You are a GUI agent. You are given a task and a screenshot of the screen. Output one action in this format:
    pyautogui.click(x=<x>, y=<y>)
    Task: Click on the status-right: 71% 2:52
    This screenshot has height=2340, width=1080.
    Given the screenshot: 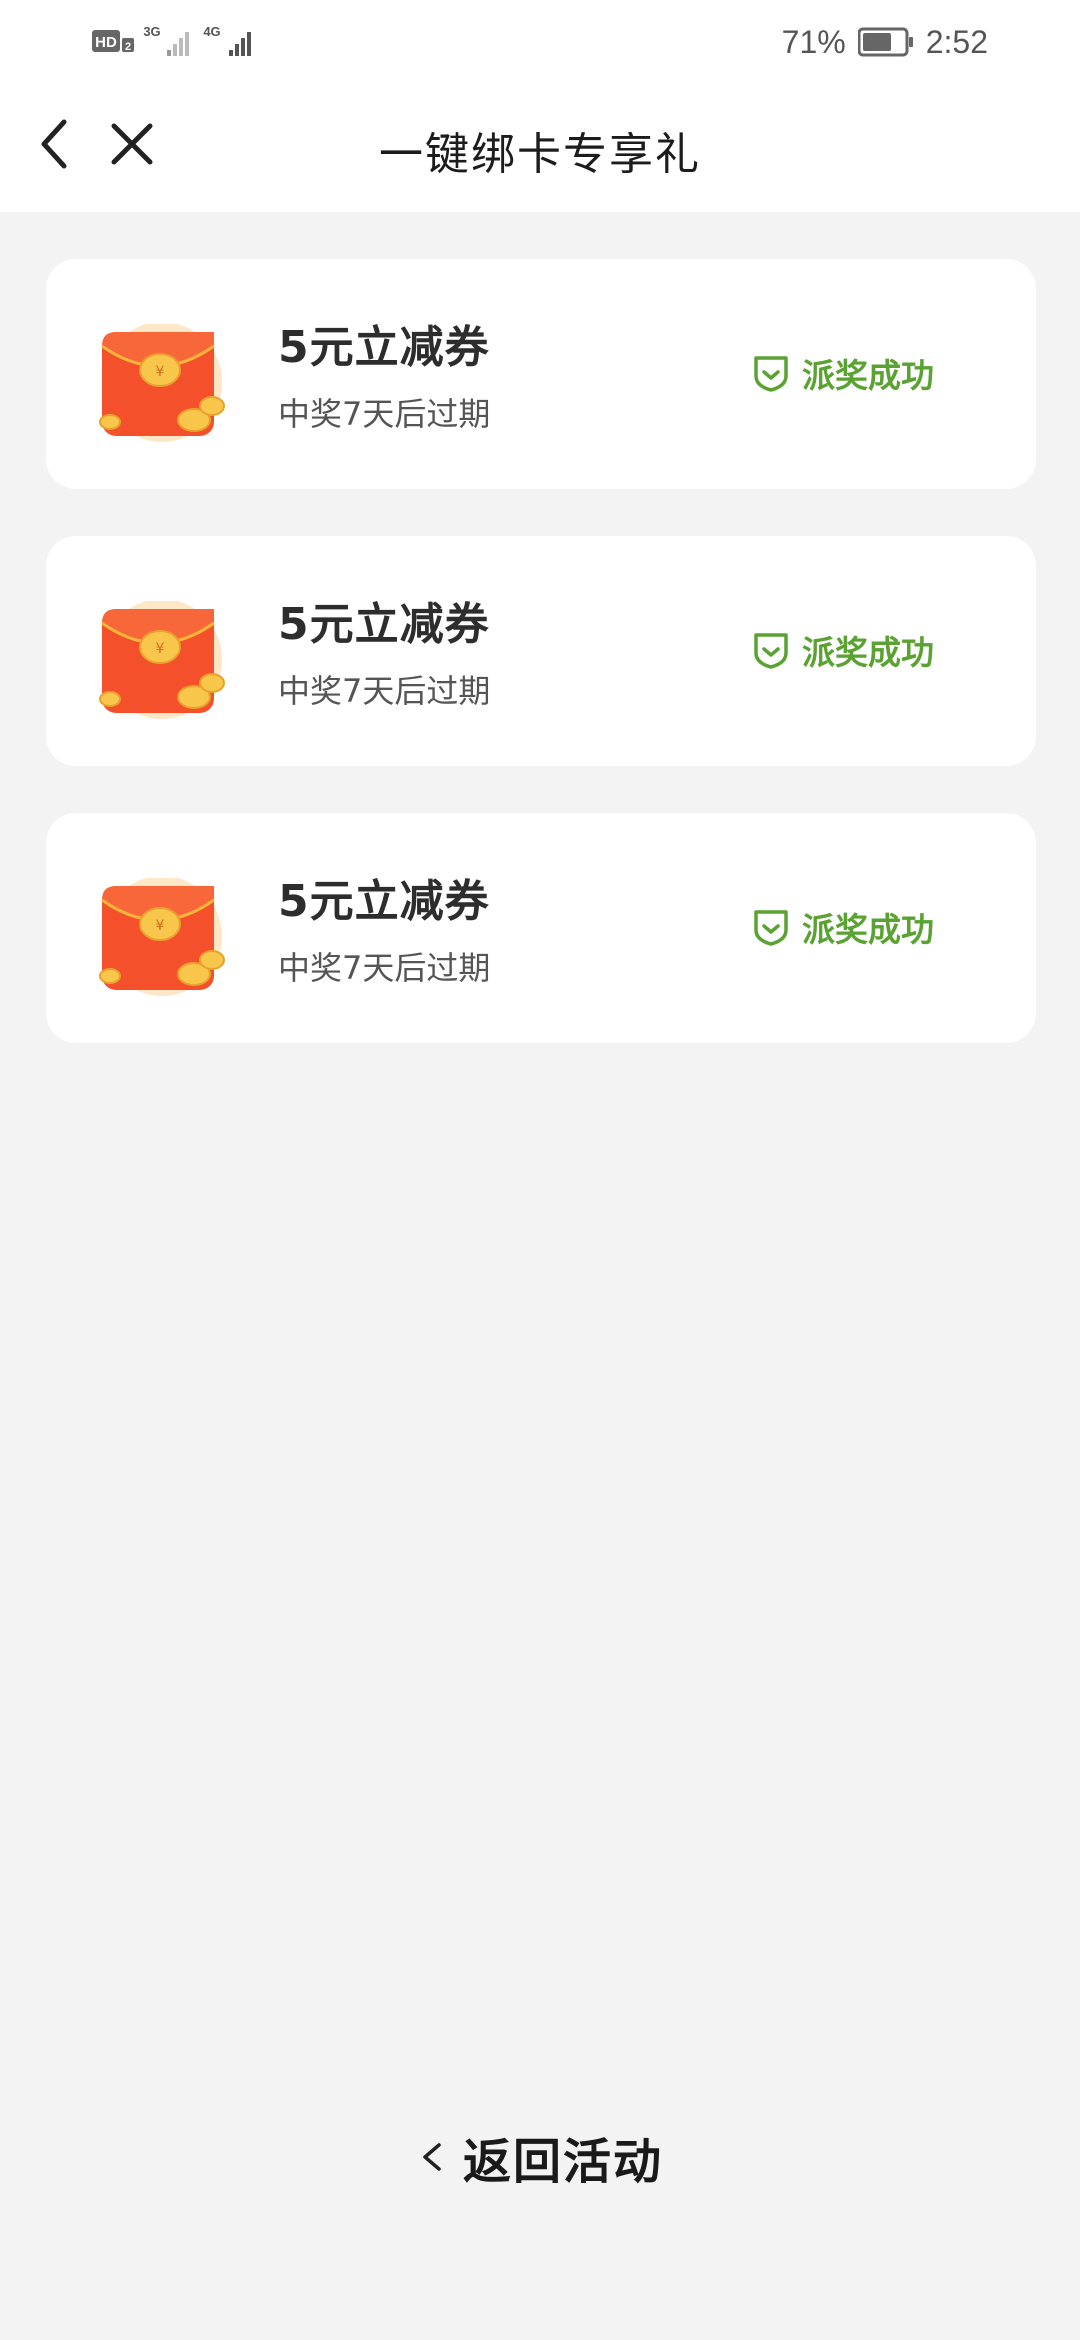 What is the action you would take?
    pyautogui.click(x=885, y=42)
    